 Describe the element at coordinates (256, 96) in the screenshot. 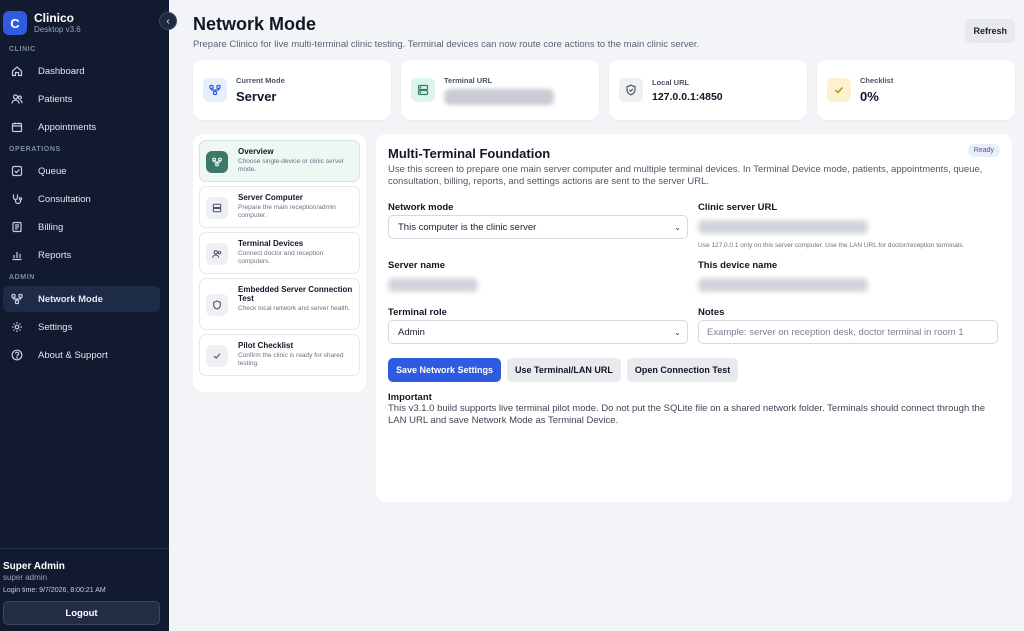

I see `current-mode-value: Server` at that location.